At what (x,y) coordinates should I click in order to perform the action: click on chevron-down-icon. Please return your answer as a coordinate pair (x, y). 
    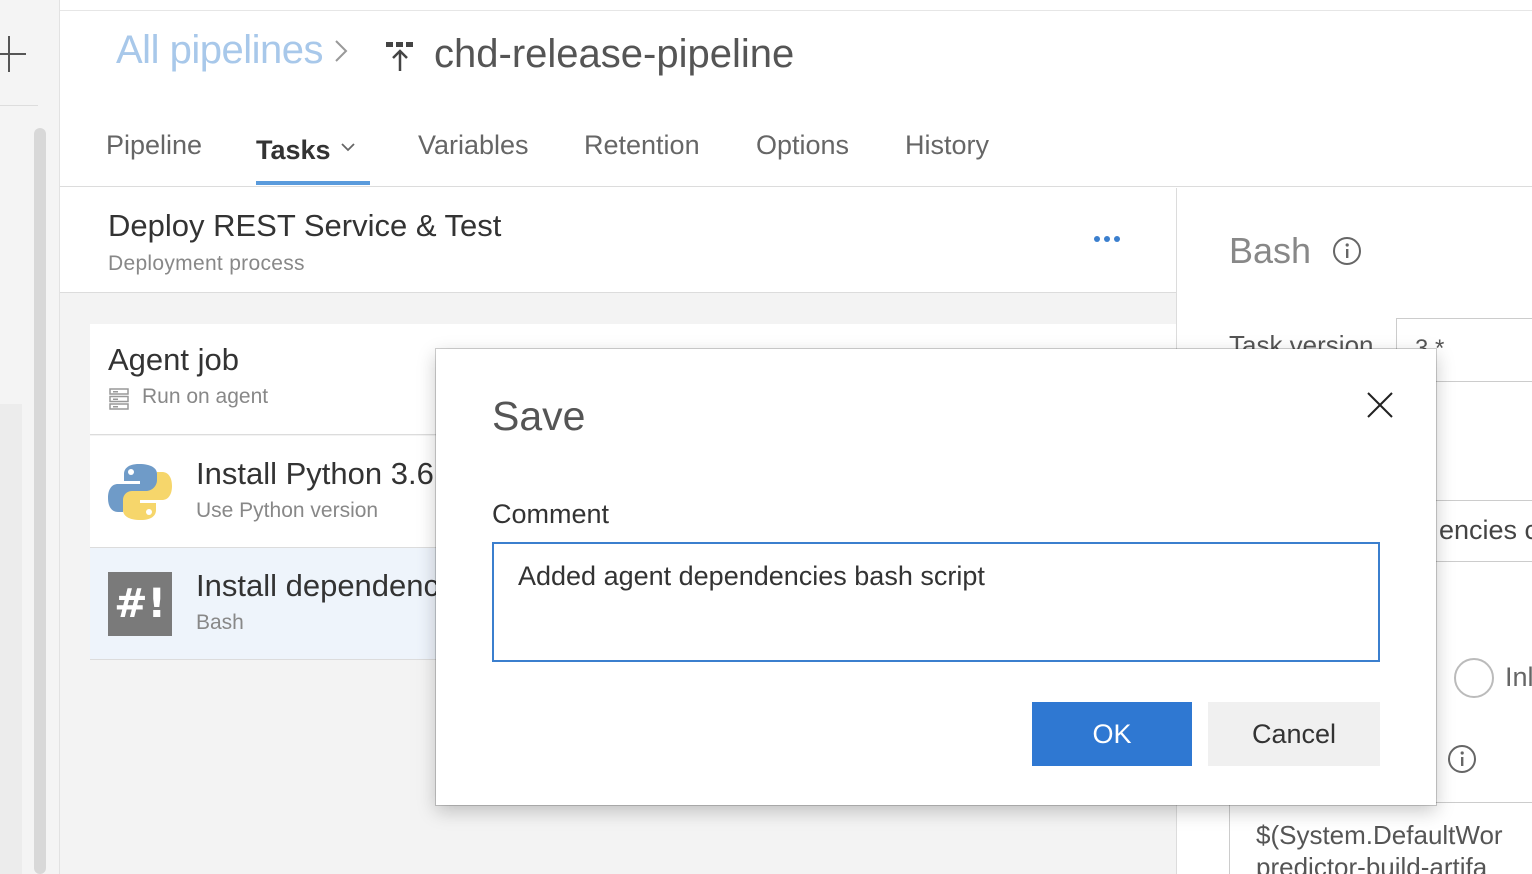
    Looking at the image, I should click on (347, 141).